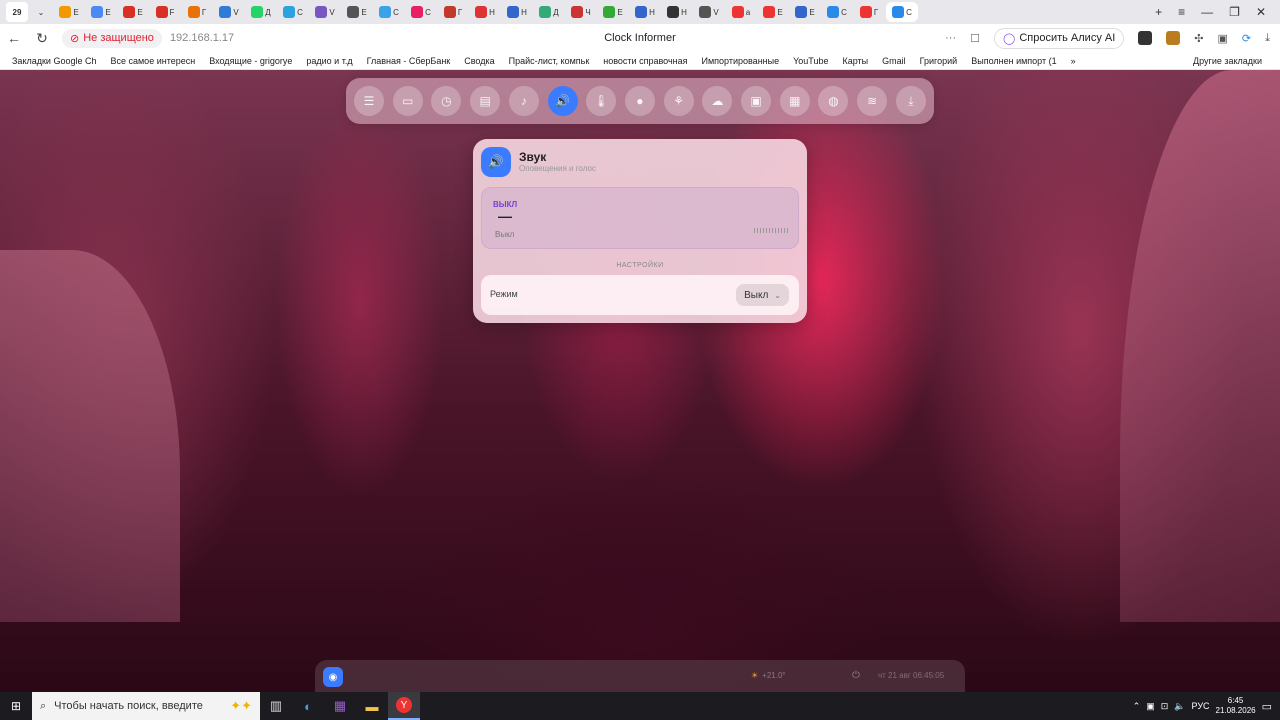  Describe the element at coordinates (485, 101) in the screenshot. I see `server-icon: ▤` at that location.